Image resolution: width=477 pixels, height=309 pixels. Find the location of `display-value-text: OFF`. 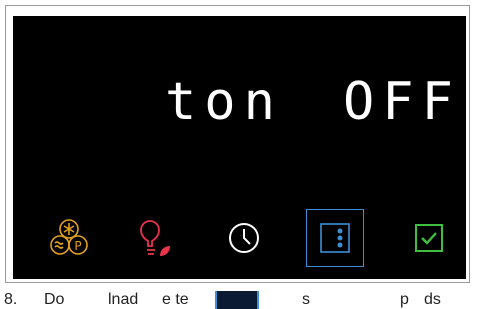

display-value-text: OFF is located at coordinates (402, 102).